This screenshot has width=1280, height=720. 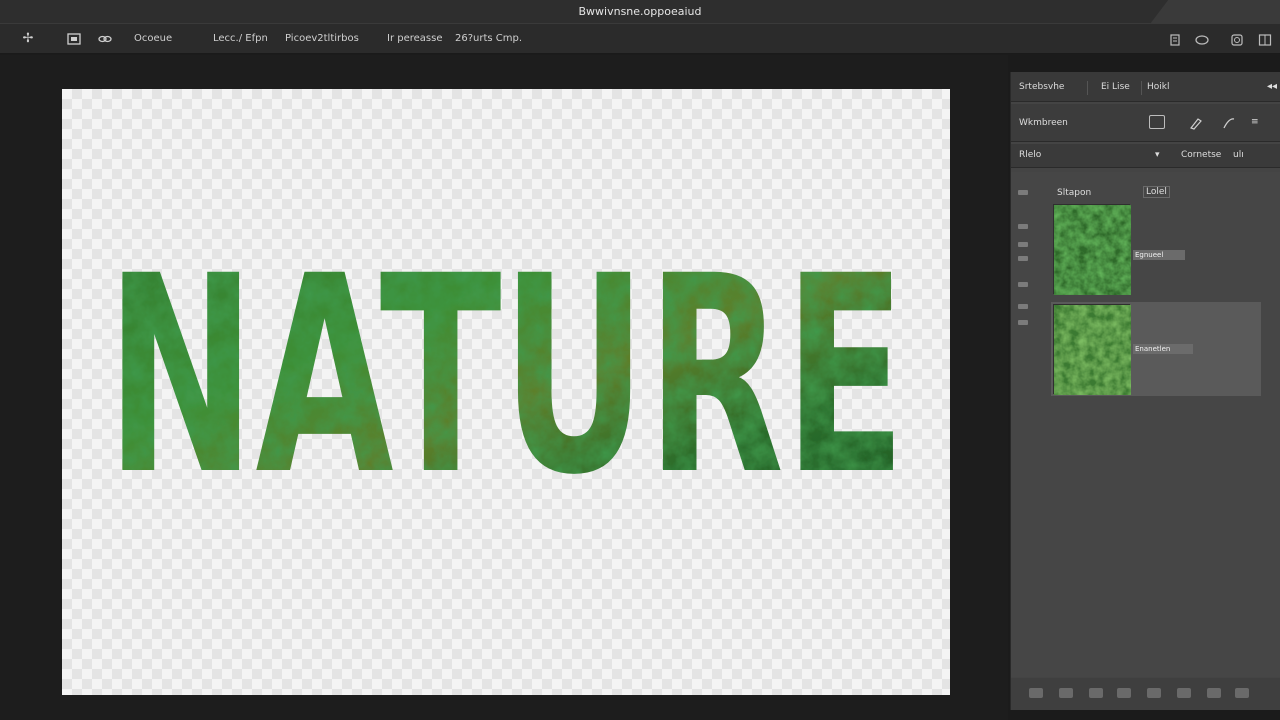 I want to click on fx-icon, so click(x=1066, y=693).